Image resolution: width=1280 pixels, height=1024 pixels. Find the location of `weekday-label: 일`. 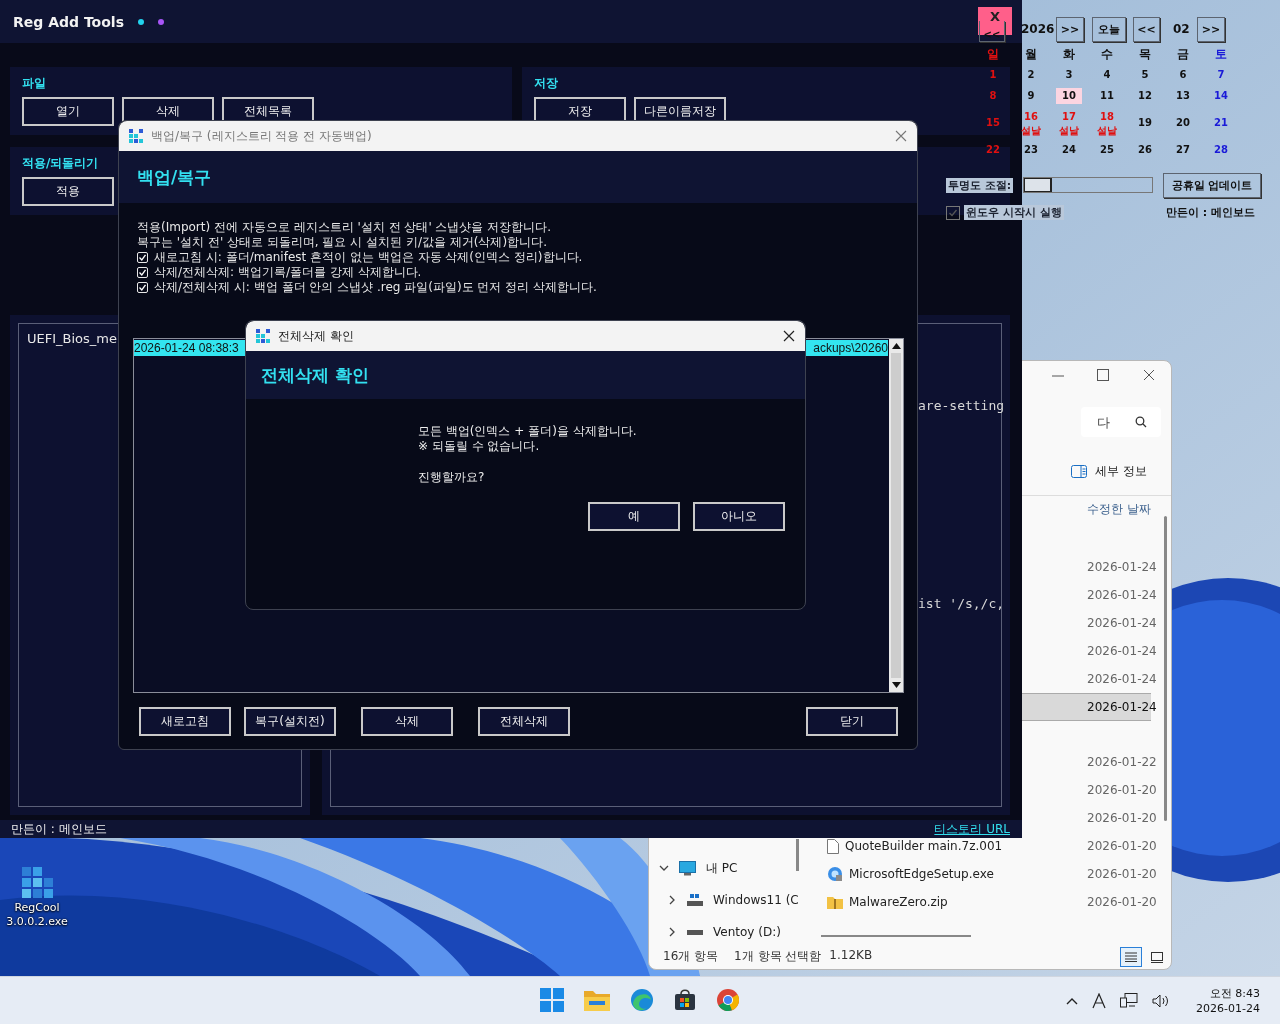

weekday-label: 일 is located at coordinates (993, 54).